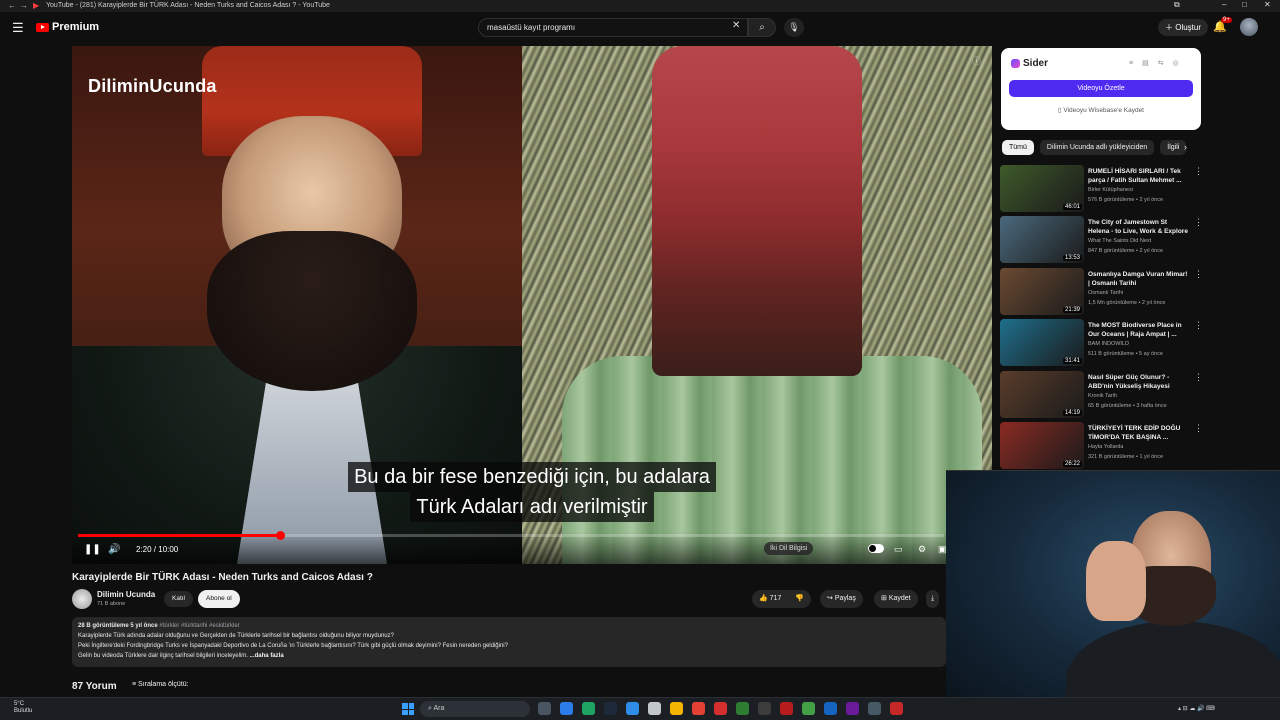  I want to click on youtube-logo: Premium, so click(67, 27).